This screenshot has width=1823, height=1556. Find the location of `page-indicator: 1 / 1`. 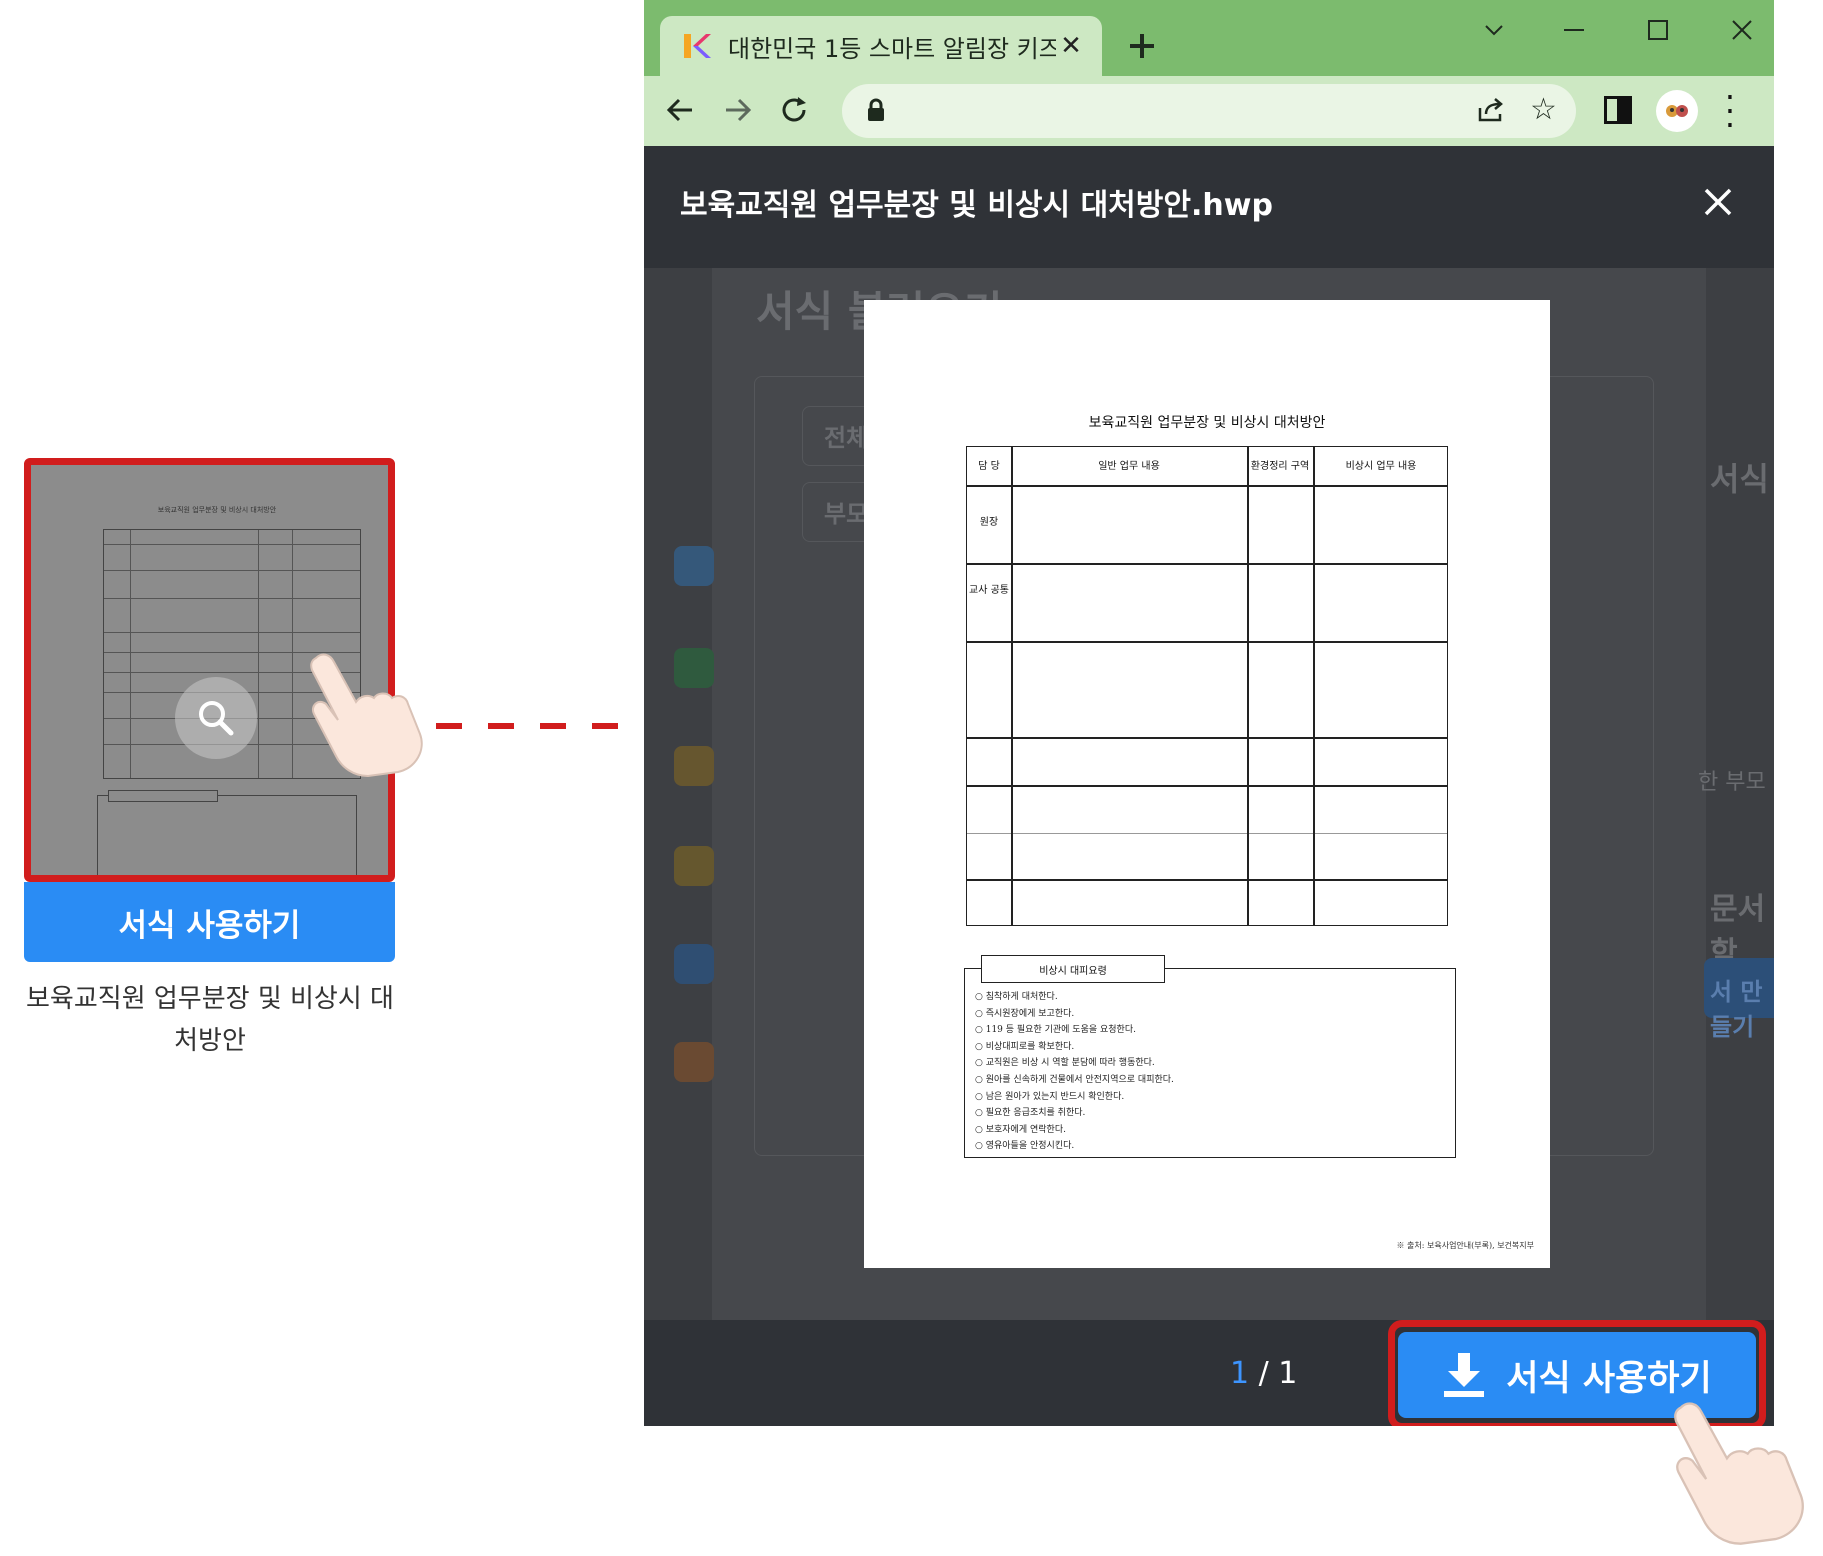

page-indicator: 1 / 1 is located at coordinates (1263, 1373).